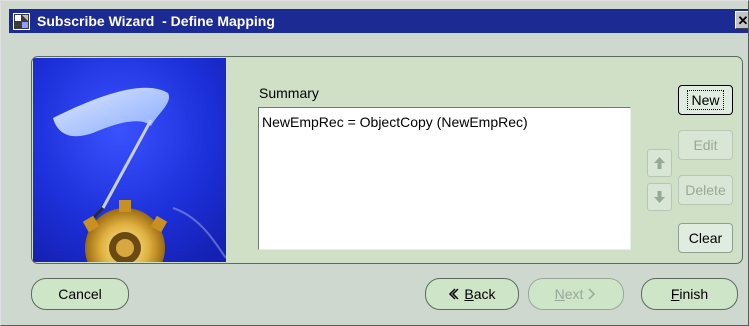  What do you see at coordinates (21, 21) in the screenshot?
I see `wizard-window-icon` at bounding box center [21, 21].